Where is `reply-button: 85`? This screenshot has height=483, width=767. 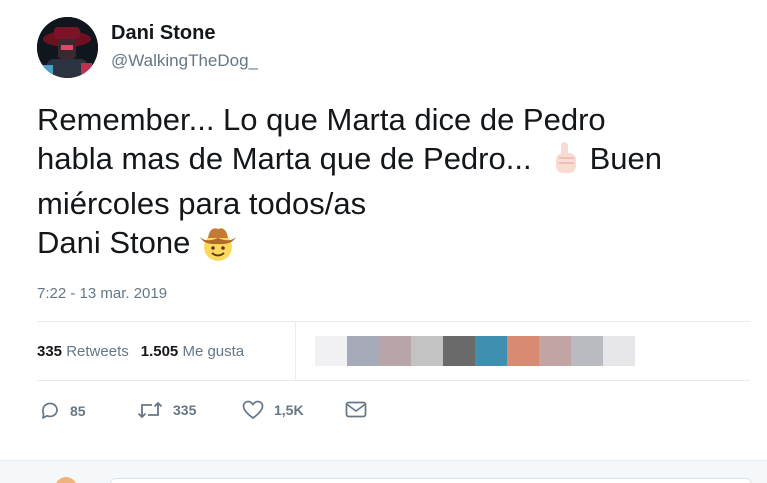
reply-button: 85 is located at coordinates (63, 411).